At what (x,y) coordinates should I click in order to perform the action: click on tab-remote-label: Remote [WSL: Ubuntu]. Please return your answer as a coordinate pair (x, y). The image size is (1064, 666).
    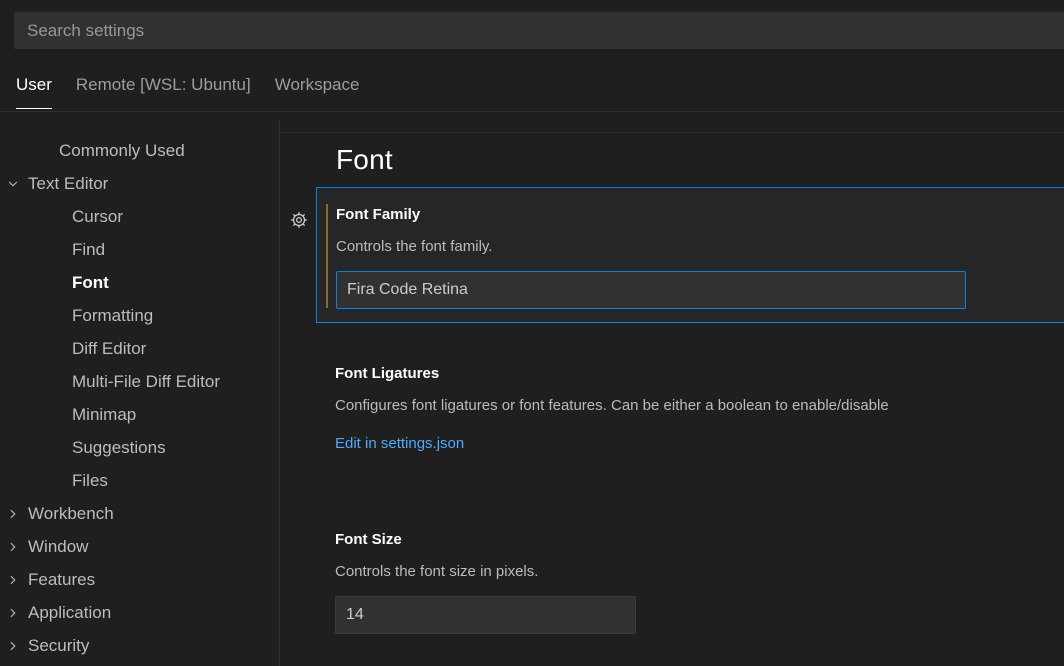
    Looking at the image, I should click on (163, 84).